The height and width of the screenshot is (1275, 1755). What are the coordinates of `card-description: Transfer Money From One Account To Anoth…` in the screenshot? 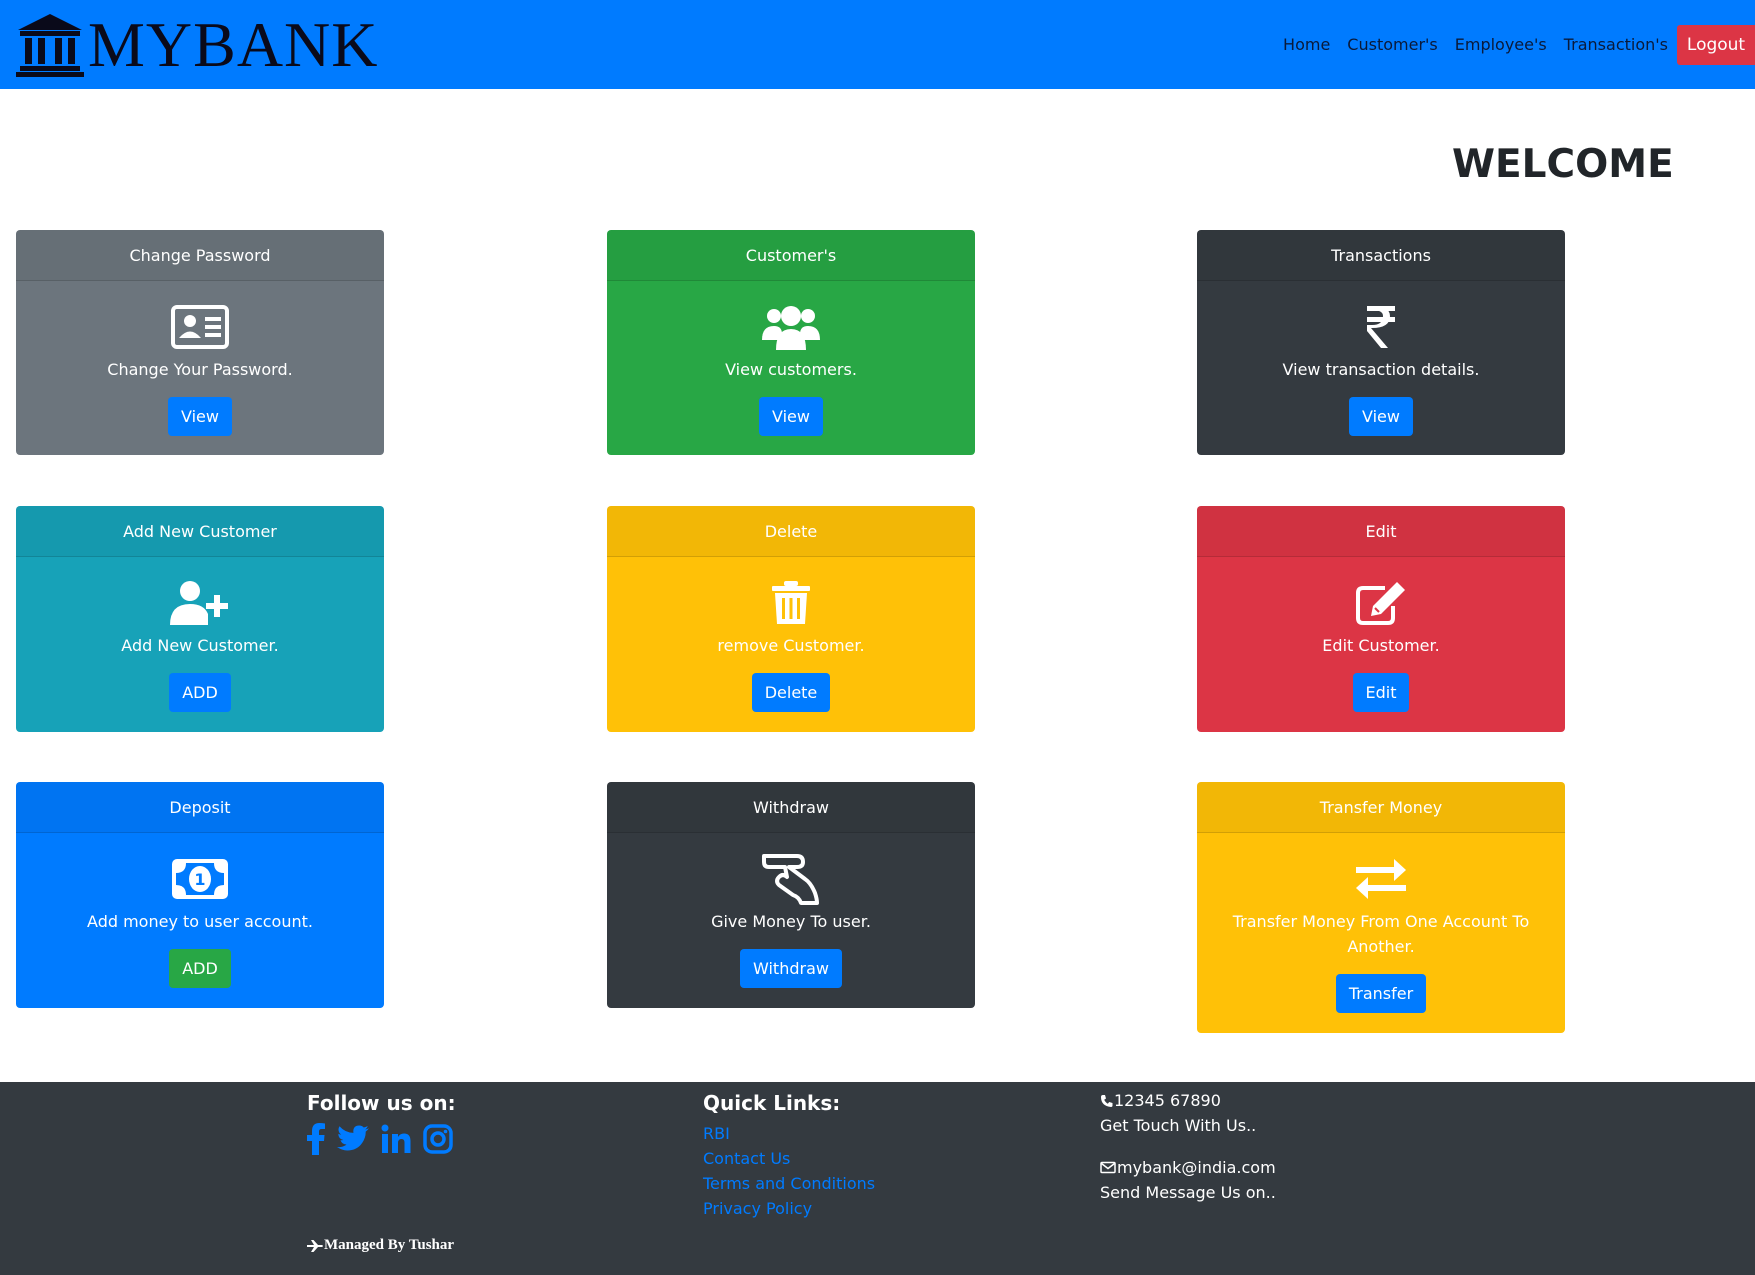 It's located at (1381, 934).